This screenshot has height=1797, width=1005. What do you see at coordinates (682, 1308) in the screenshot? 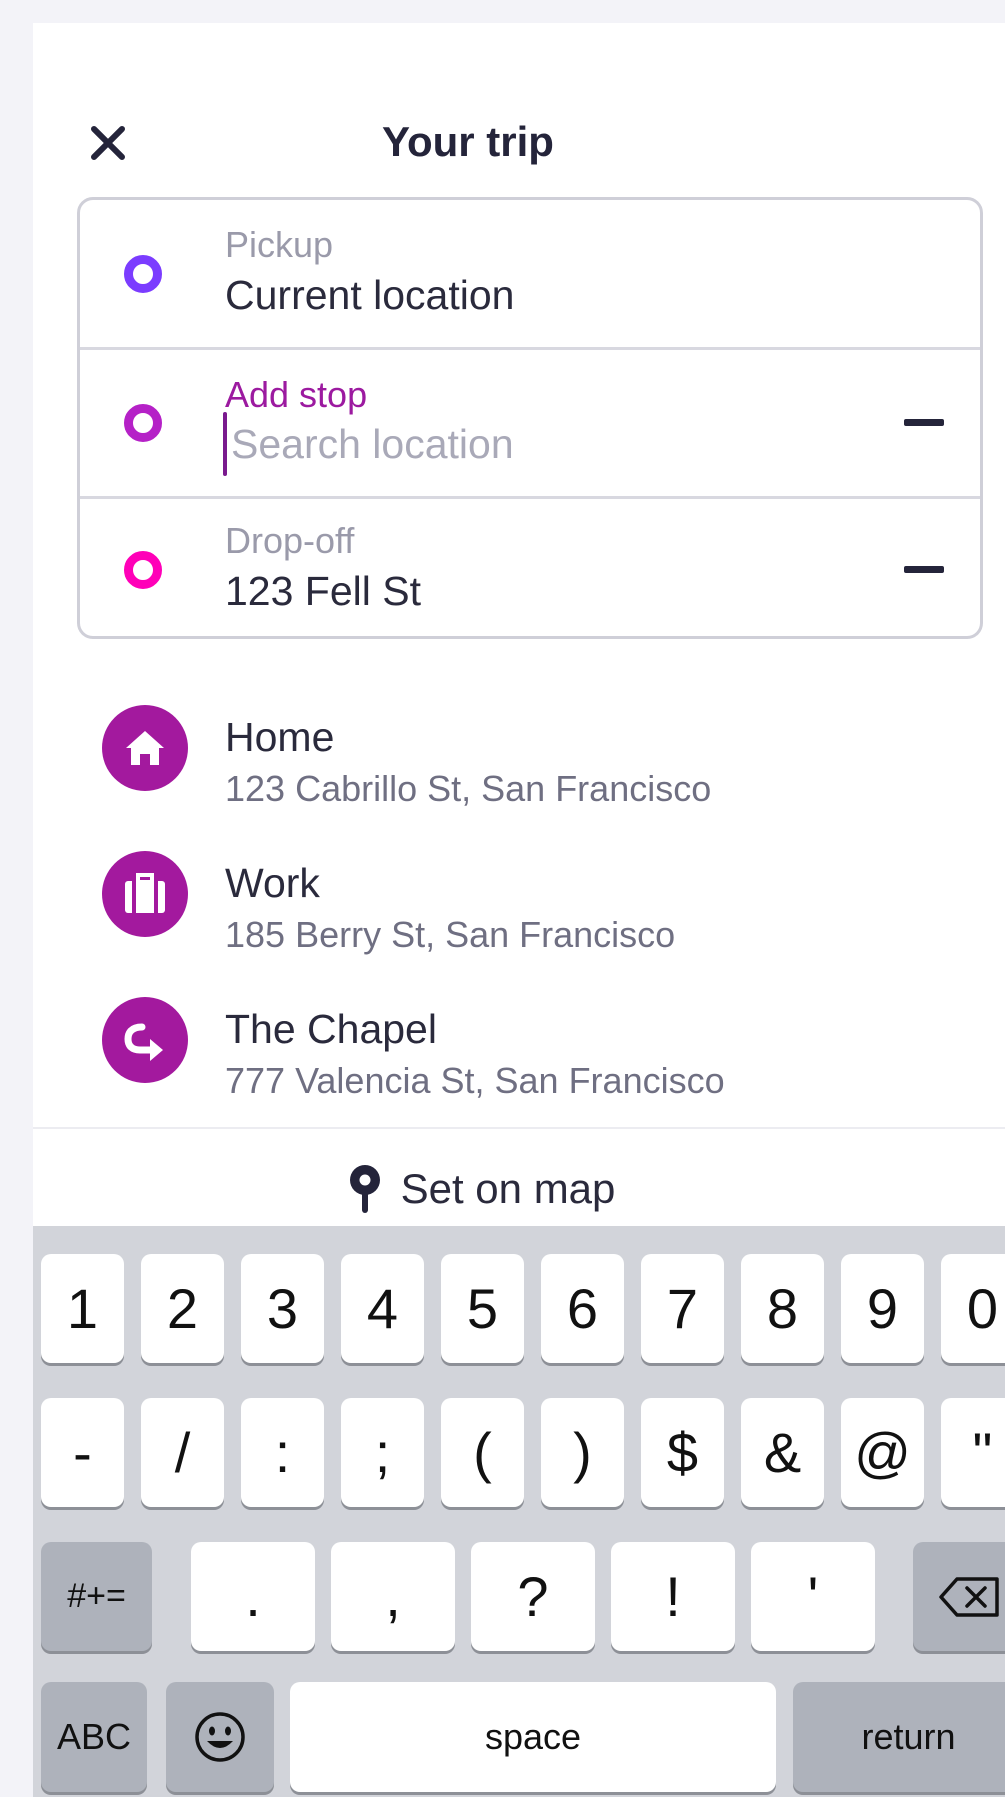
I see `key-7: 7` at bounding box center [682, 1308].